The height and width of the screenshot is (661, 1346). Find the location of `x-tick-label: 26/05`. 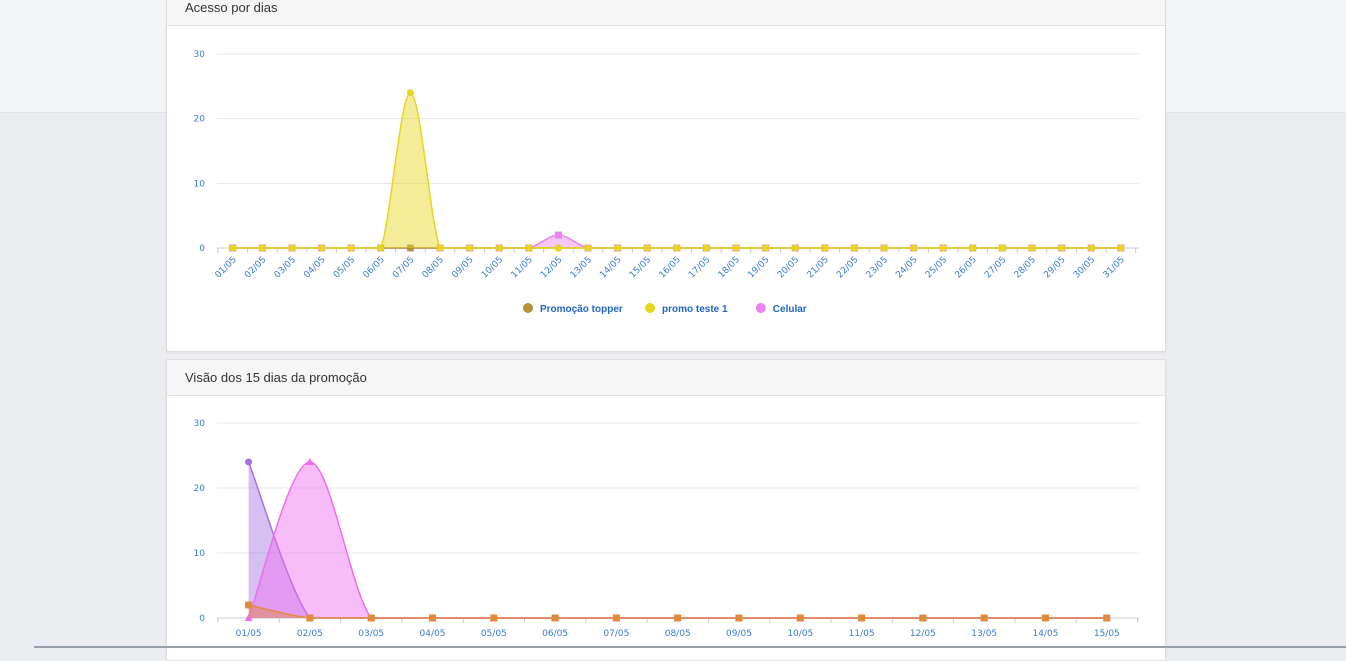

x-tick-label: 26/05 is located at coordinates (966, 267).